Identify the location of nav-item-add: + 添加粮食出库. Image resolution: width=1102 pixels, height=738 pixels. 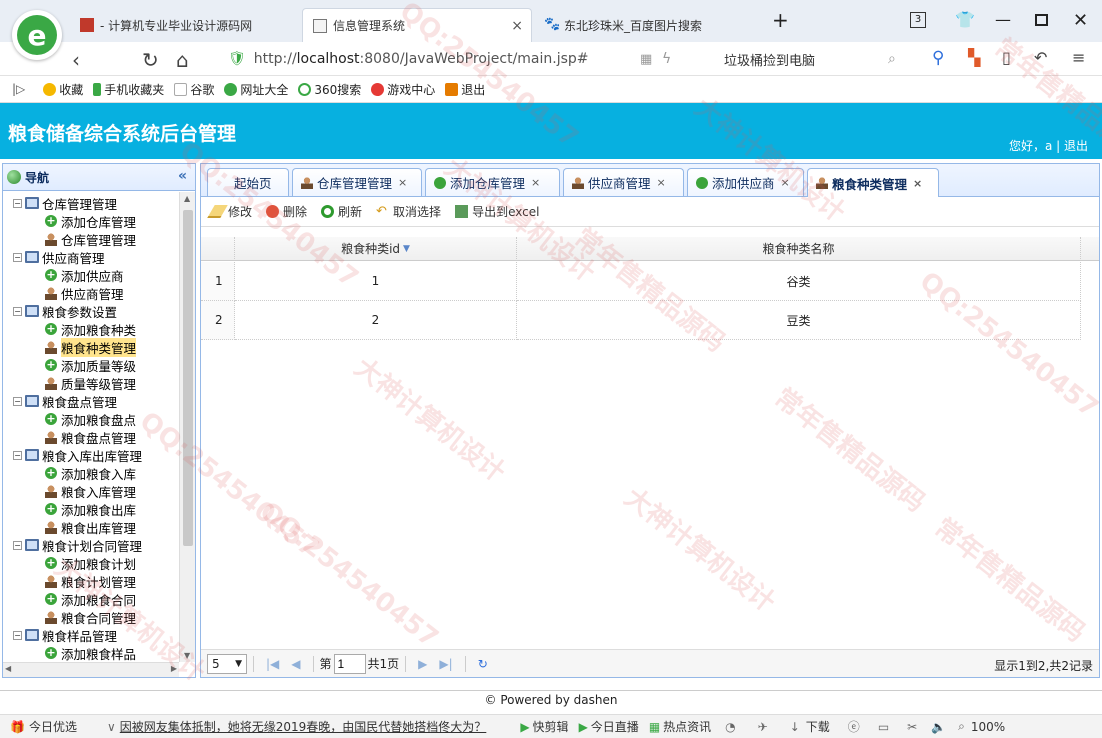
(90, 509).